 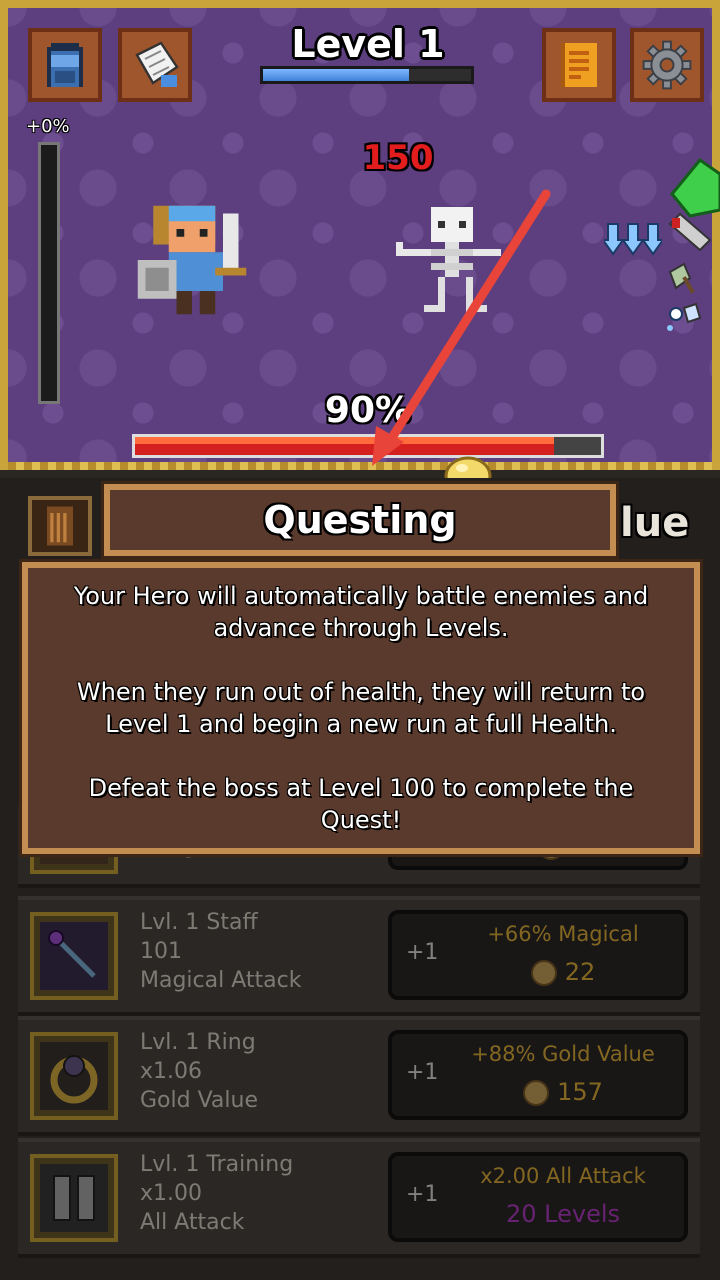 I want to click on axe-icon, so click(x=681, y=278).